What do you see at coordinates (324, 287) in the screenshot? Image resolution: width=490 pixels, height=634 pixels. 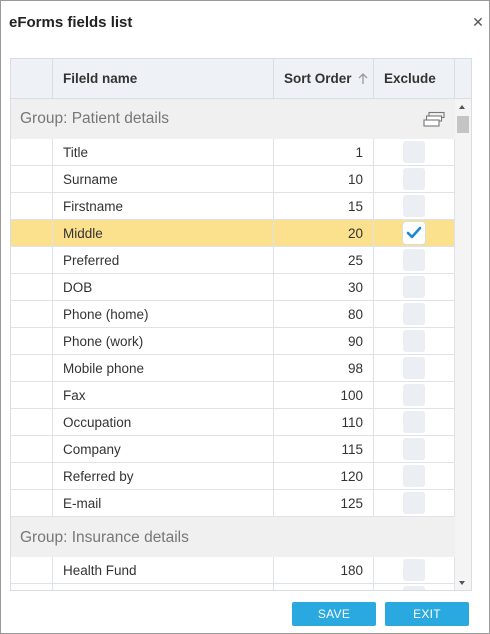 I see `sort-order-cell: 30` at bounding box center [324, 287].